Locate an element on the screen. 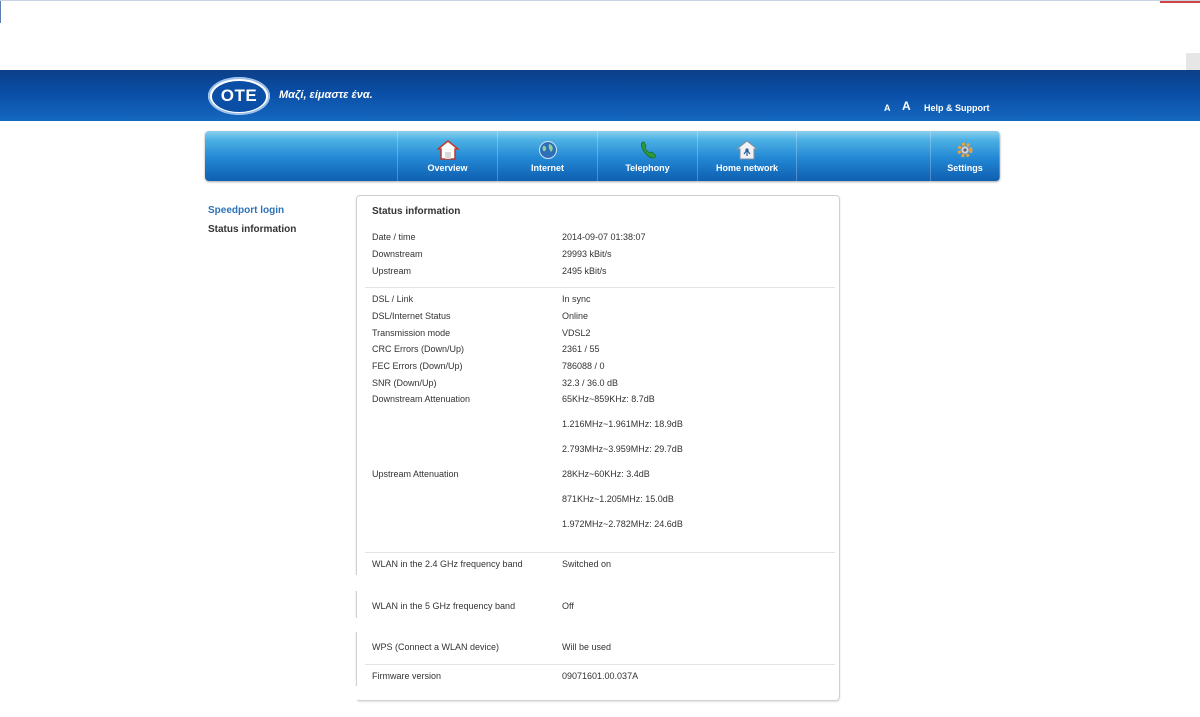 This screenshot has height=717, width=1200. font-size-large-button: A is located at coordinates (906, 106).